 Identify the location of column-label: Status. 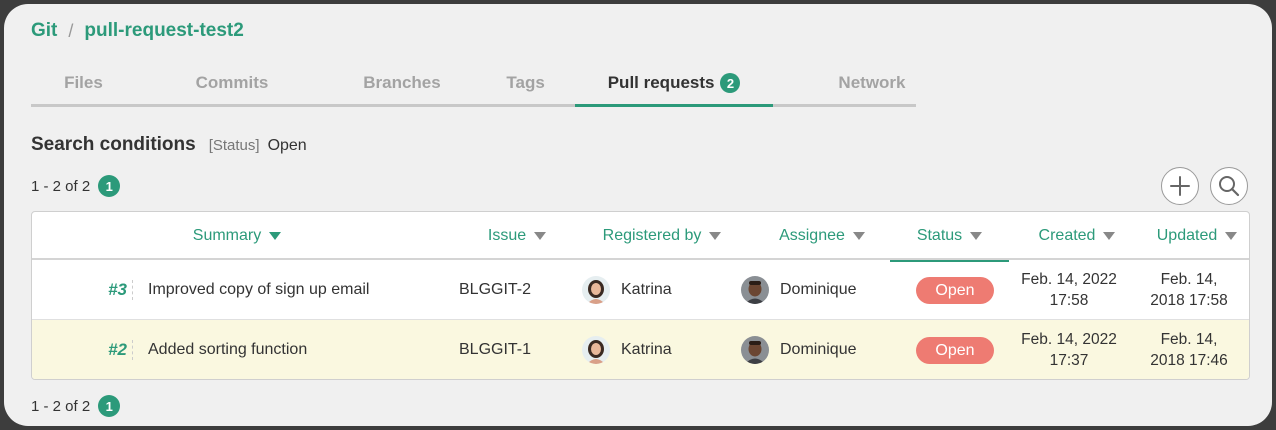
(939, 235).